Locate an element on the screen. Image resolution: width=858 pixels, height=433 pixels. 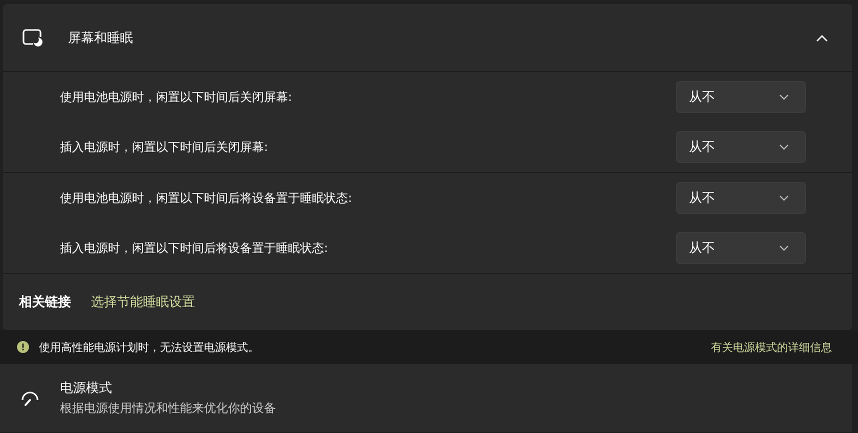
gauge-icon is located at coordinates (30, 398).